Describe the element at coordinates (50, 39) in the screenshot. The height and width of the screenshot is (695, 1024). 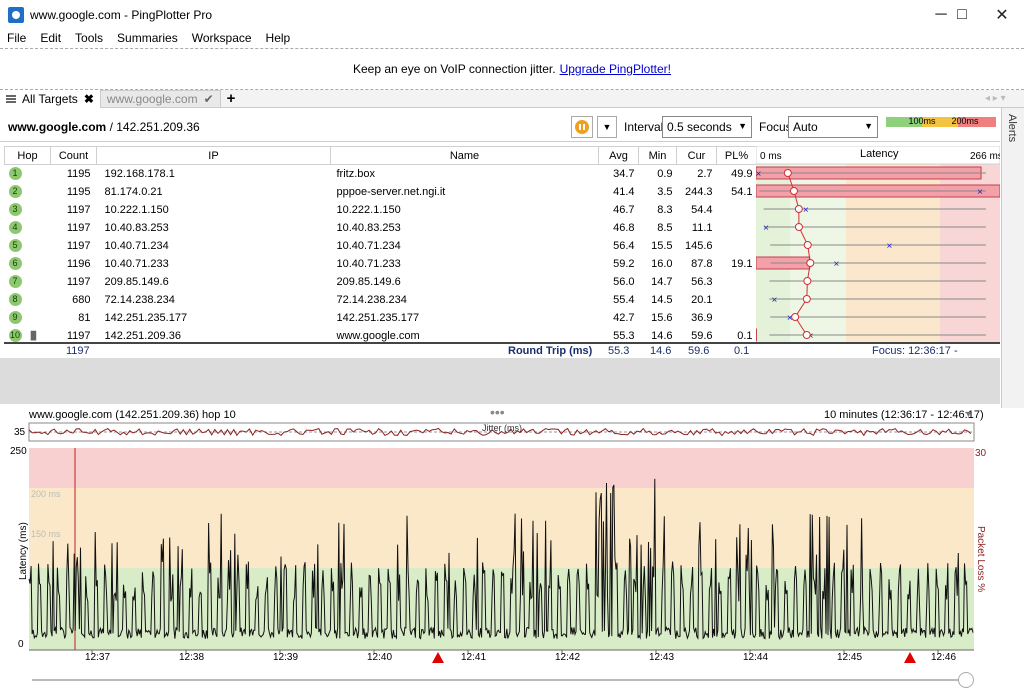
I see `menu-edit: Edit` at that location.